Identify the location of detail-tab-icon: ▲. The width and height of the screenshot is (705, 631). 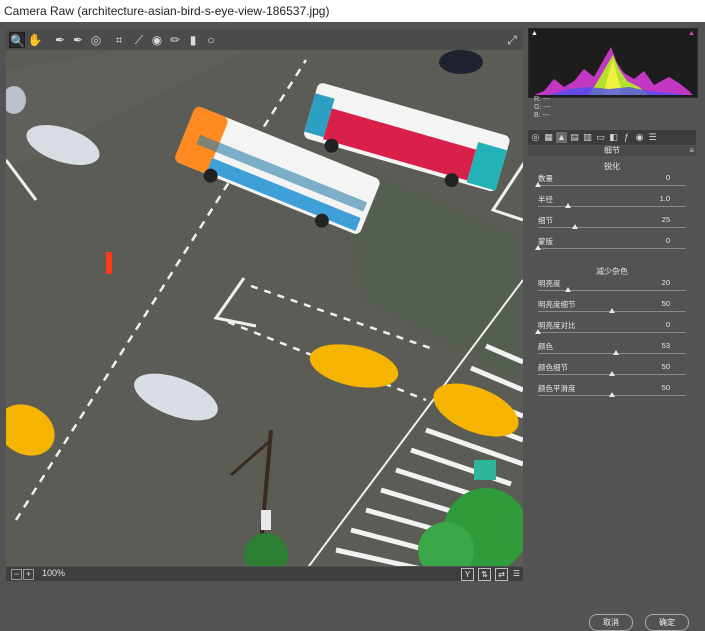
(561, 137).